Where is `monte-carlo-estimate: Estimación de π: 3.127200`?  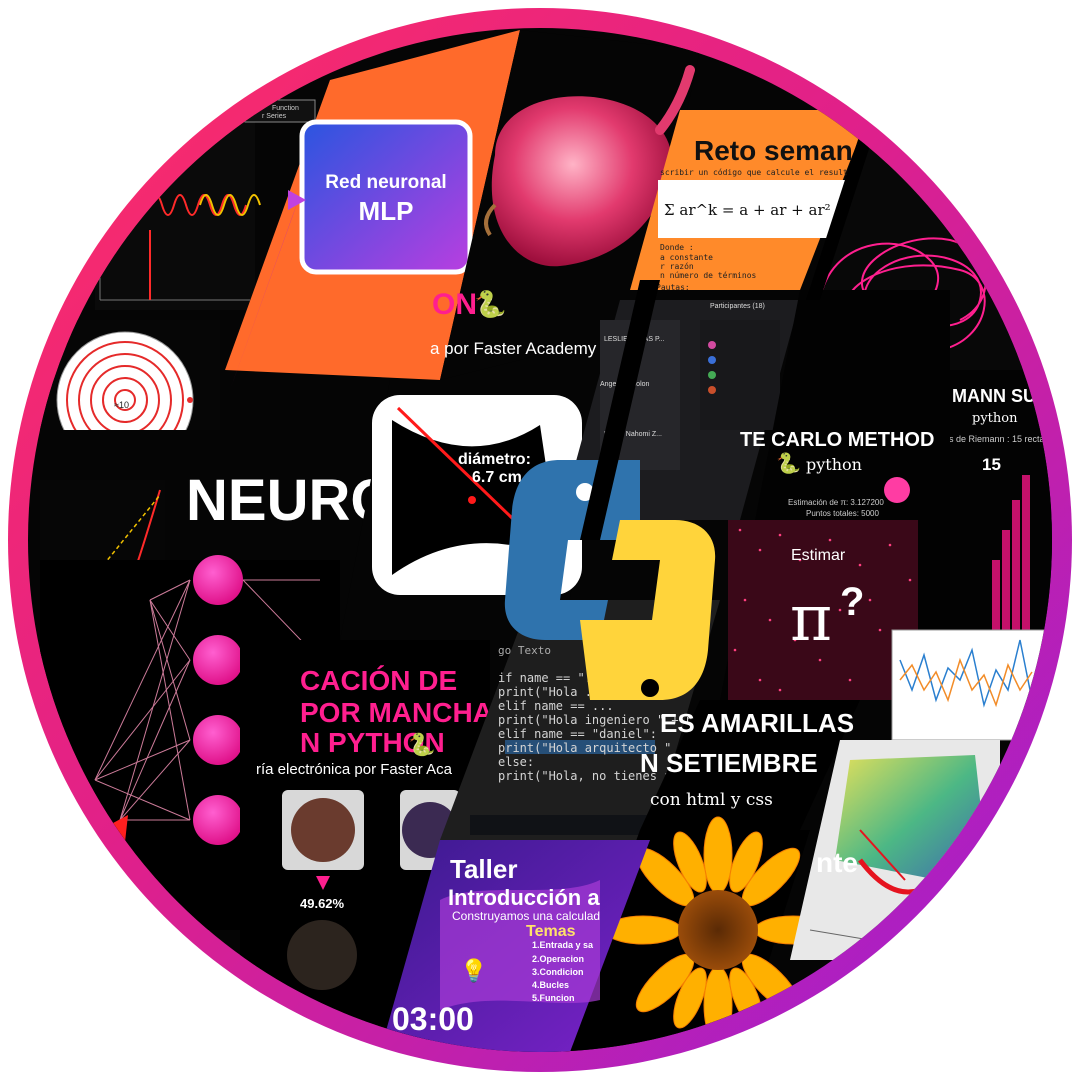
monte-carlo-estimate: Estimación de π: 3.127200 is located at coordinates (836, 502).